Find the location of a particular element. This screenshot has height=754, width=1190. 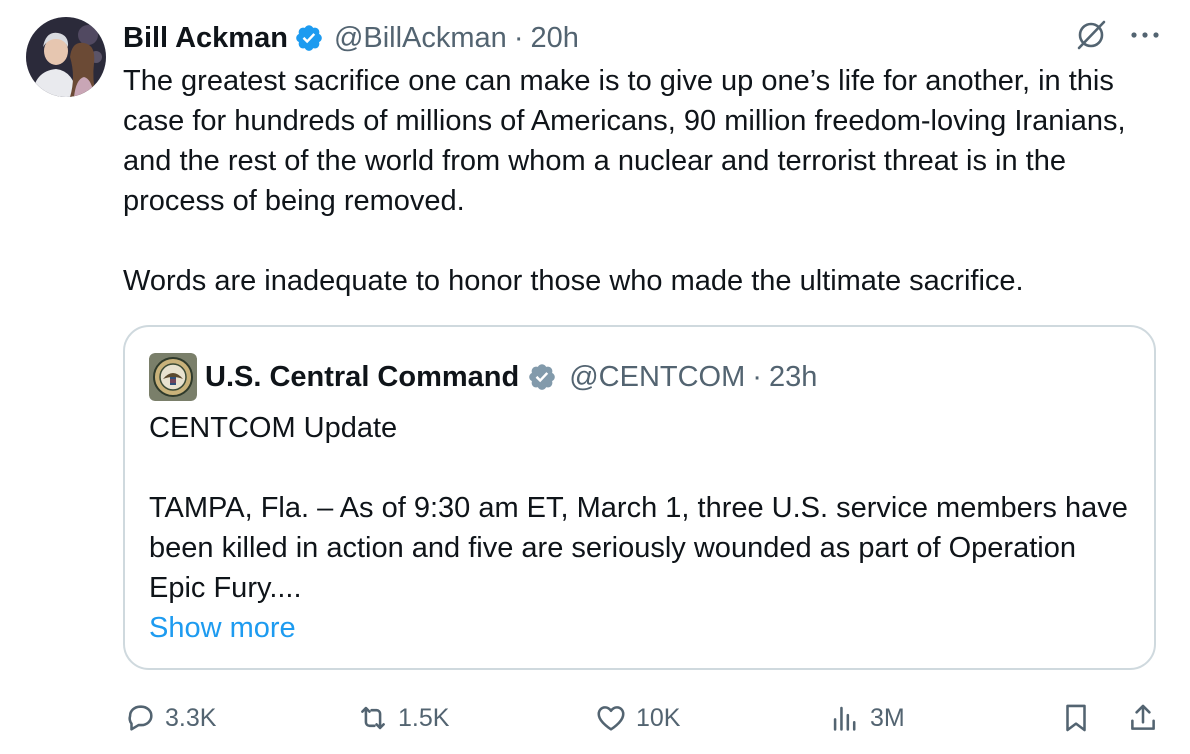

reply-count: 3.3K is located at coordinates (191, 717).